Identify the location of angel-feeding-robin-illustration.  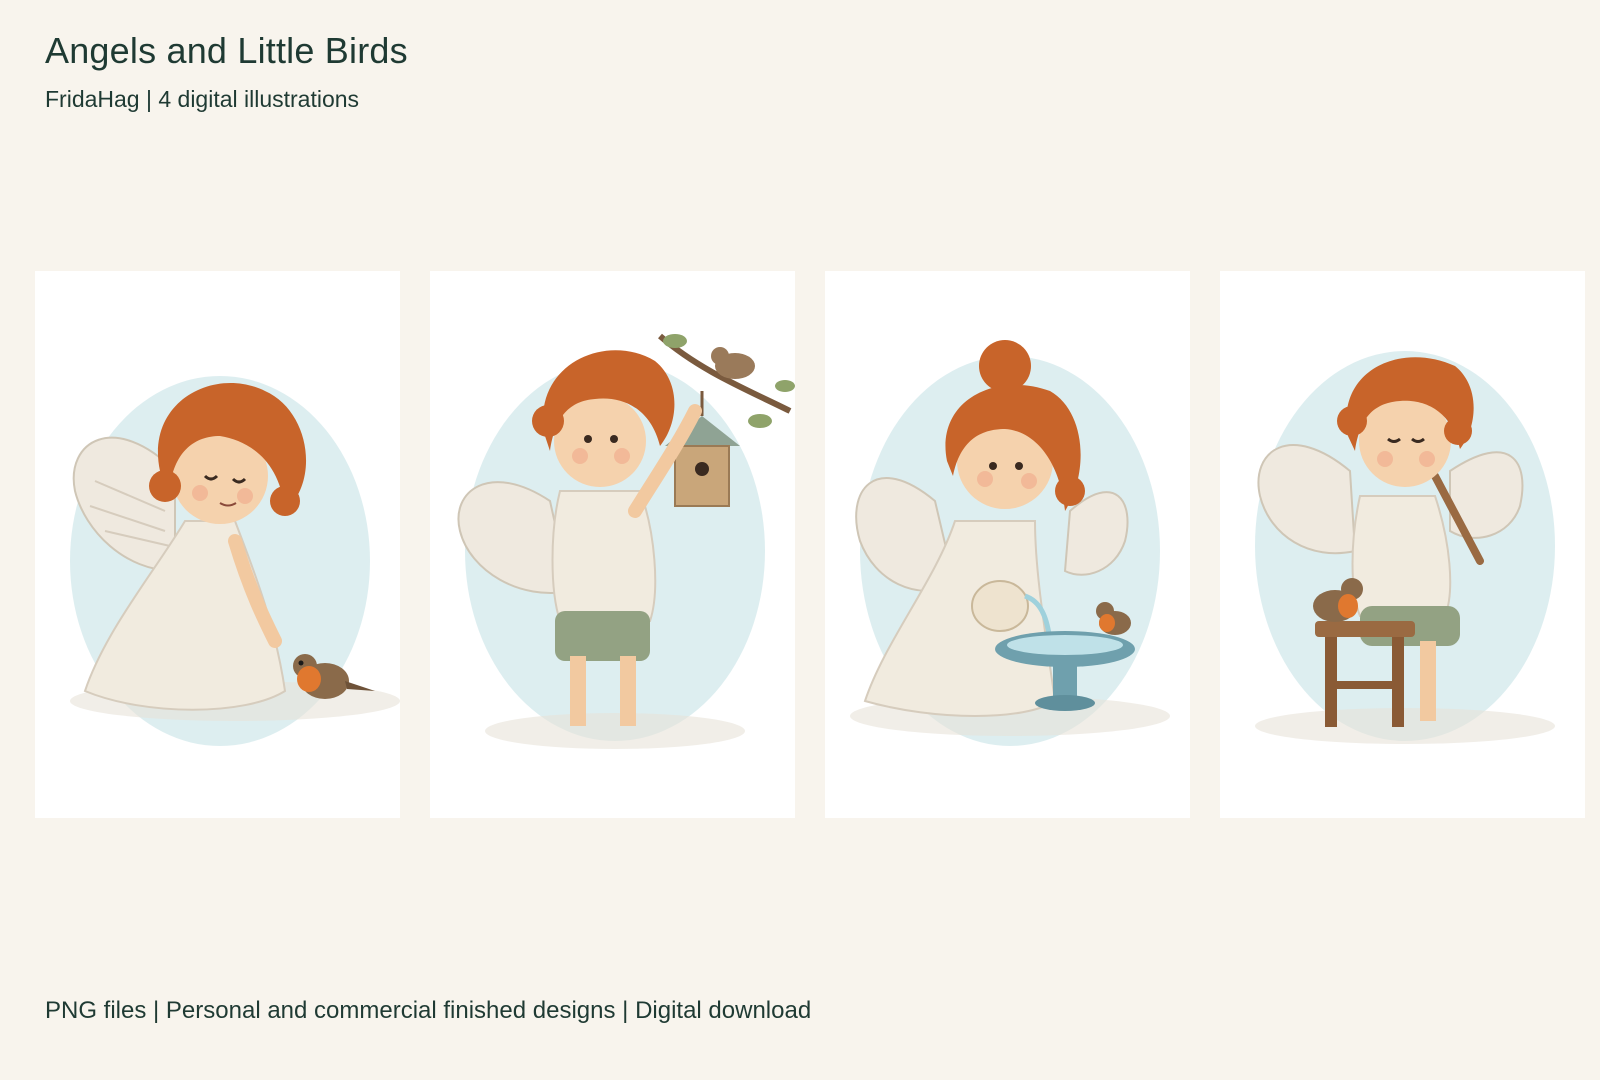
(235, 561).